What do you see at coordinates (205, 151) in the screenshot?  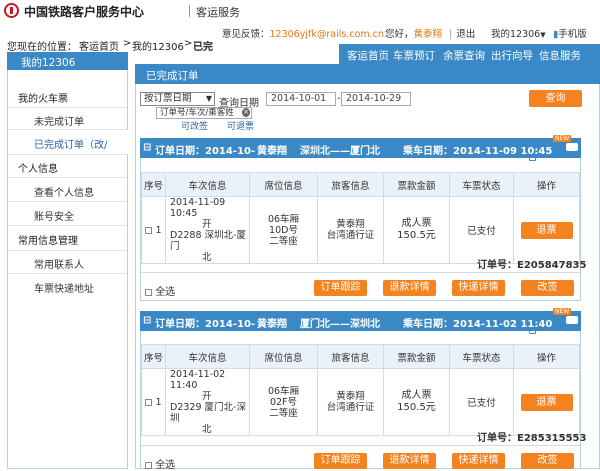 I see `order-date: 订单日期：2014-10-` at bounding box center [205, 151].